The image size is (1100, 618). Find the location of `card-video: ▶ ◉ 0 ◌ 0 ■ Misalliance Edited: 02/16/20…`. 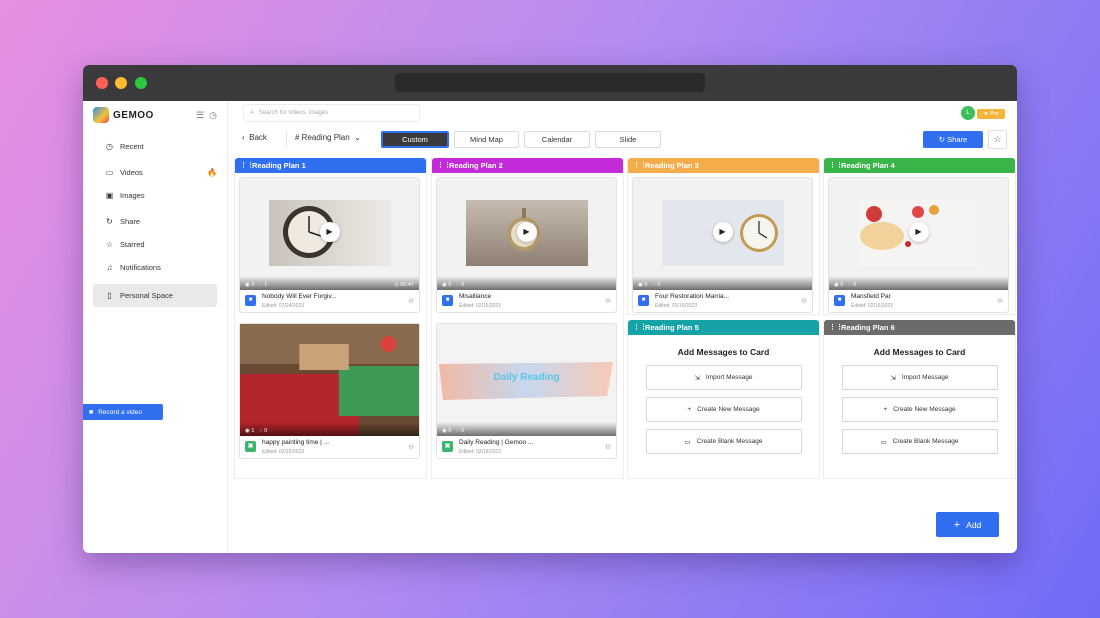

card-video: ▶ ◉ 0 ◌ 0 ■ Misalliance Edited: 02/16/20… is located at coordinates (526, 245).